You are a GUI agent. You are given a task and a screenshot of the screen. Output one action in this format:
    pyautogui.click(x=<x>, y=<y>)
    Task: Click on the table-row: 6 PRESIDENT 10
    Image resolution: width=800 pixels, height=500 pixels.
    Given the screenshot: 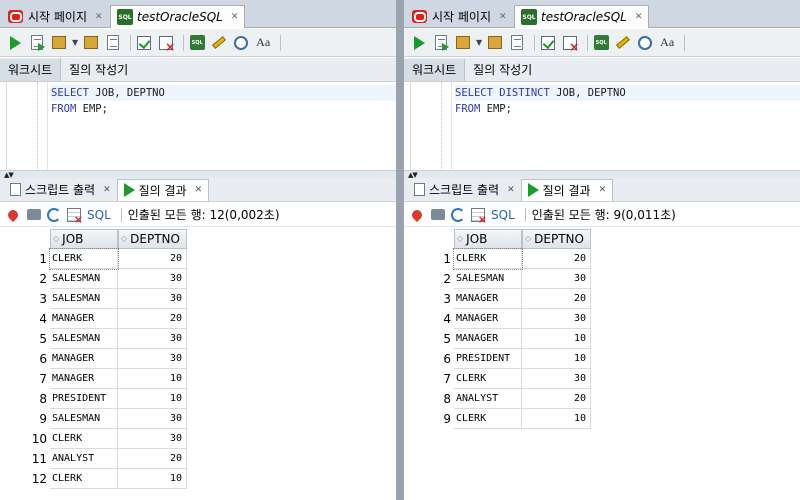 What is the action you would take?
    pyautogui.click(x=602, y=359)
    